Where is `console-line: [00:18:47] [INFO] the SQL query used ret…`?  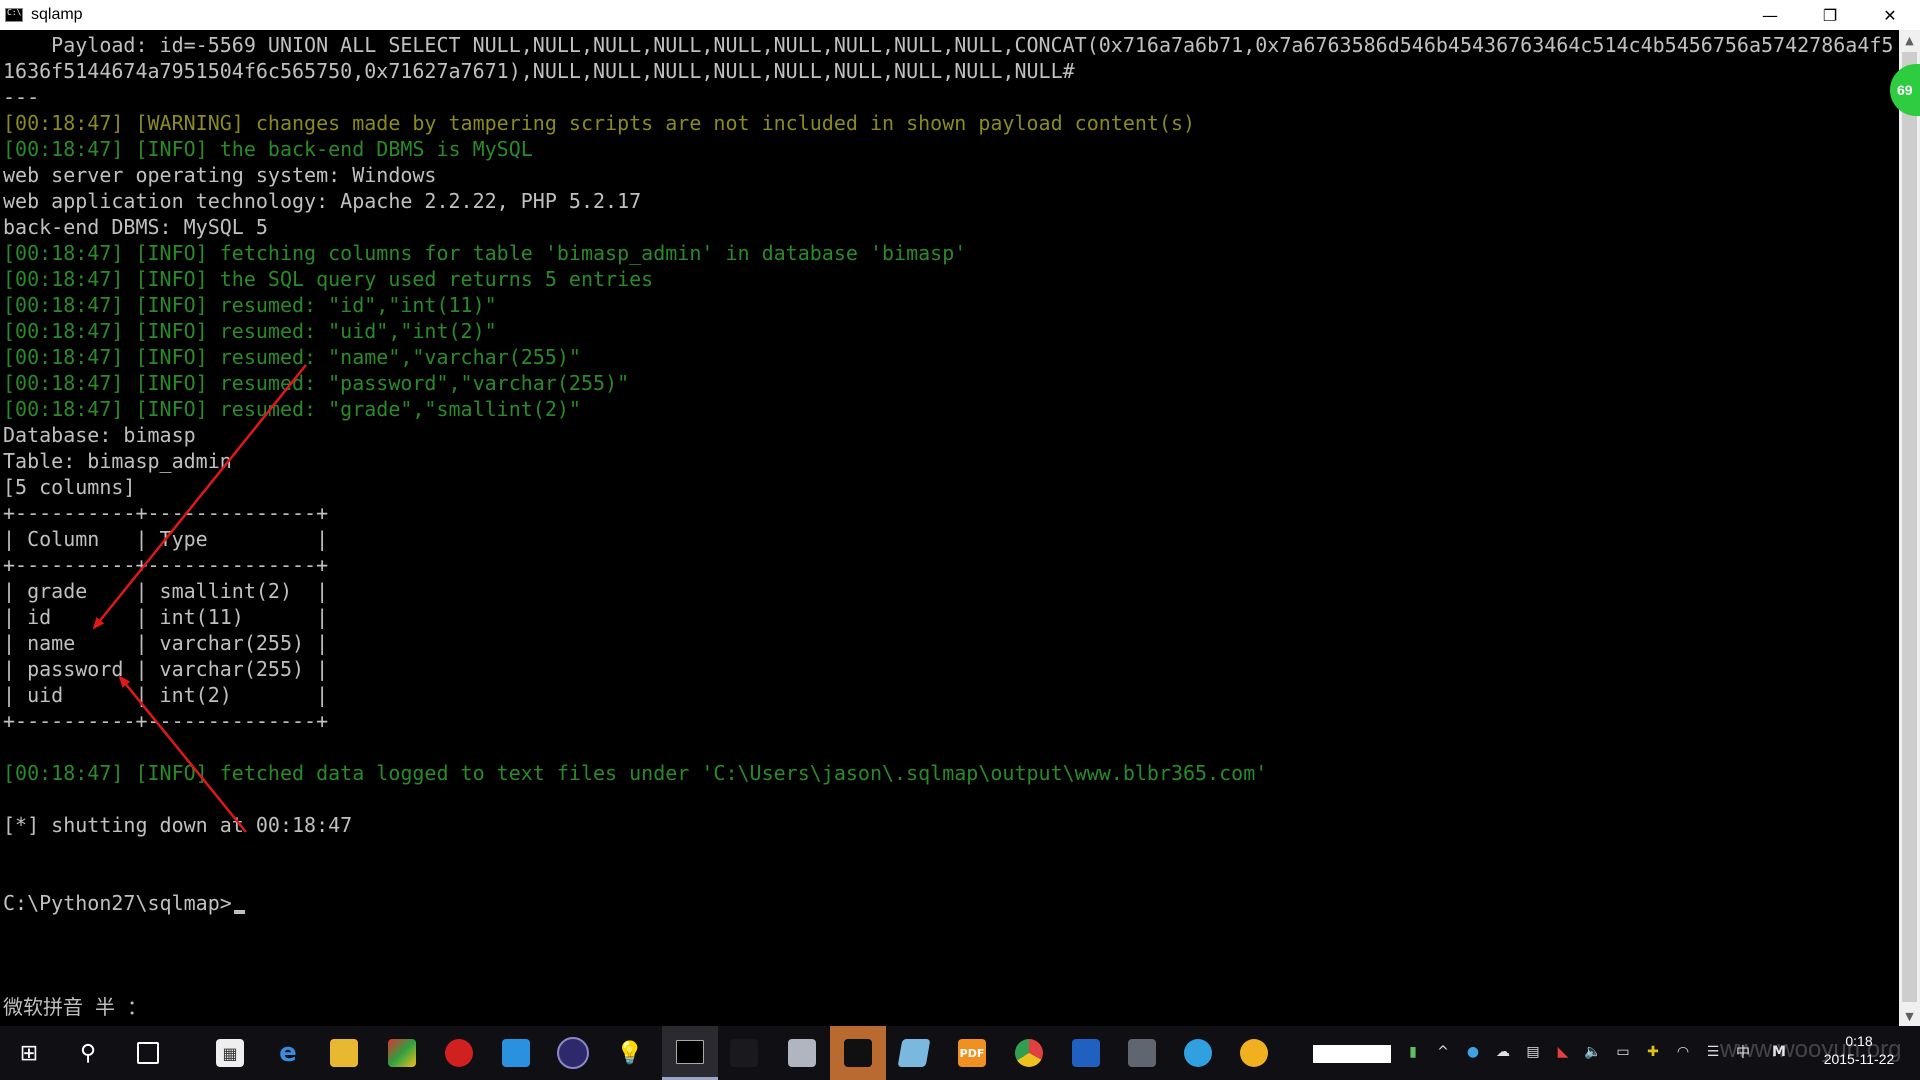
console-line: [00:18:47] [INFO] the SQL query used ret… is located at coordinates (328, 279).